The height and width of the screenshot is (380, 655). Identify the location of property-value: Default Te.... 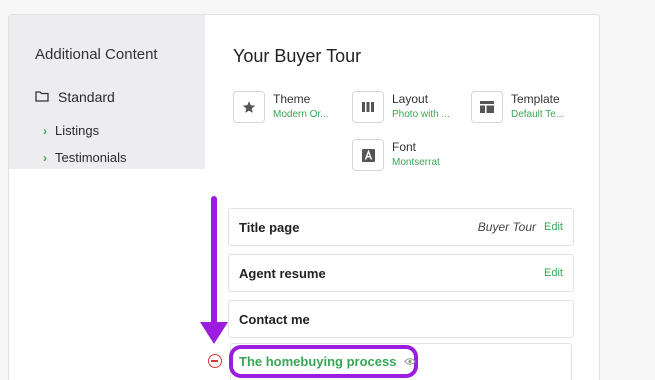
(538, 114).